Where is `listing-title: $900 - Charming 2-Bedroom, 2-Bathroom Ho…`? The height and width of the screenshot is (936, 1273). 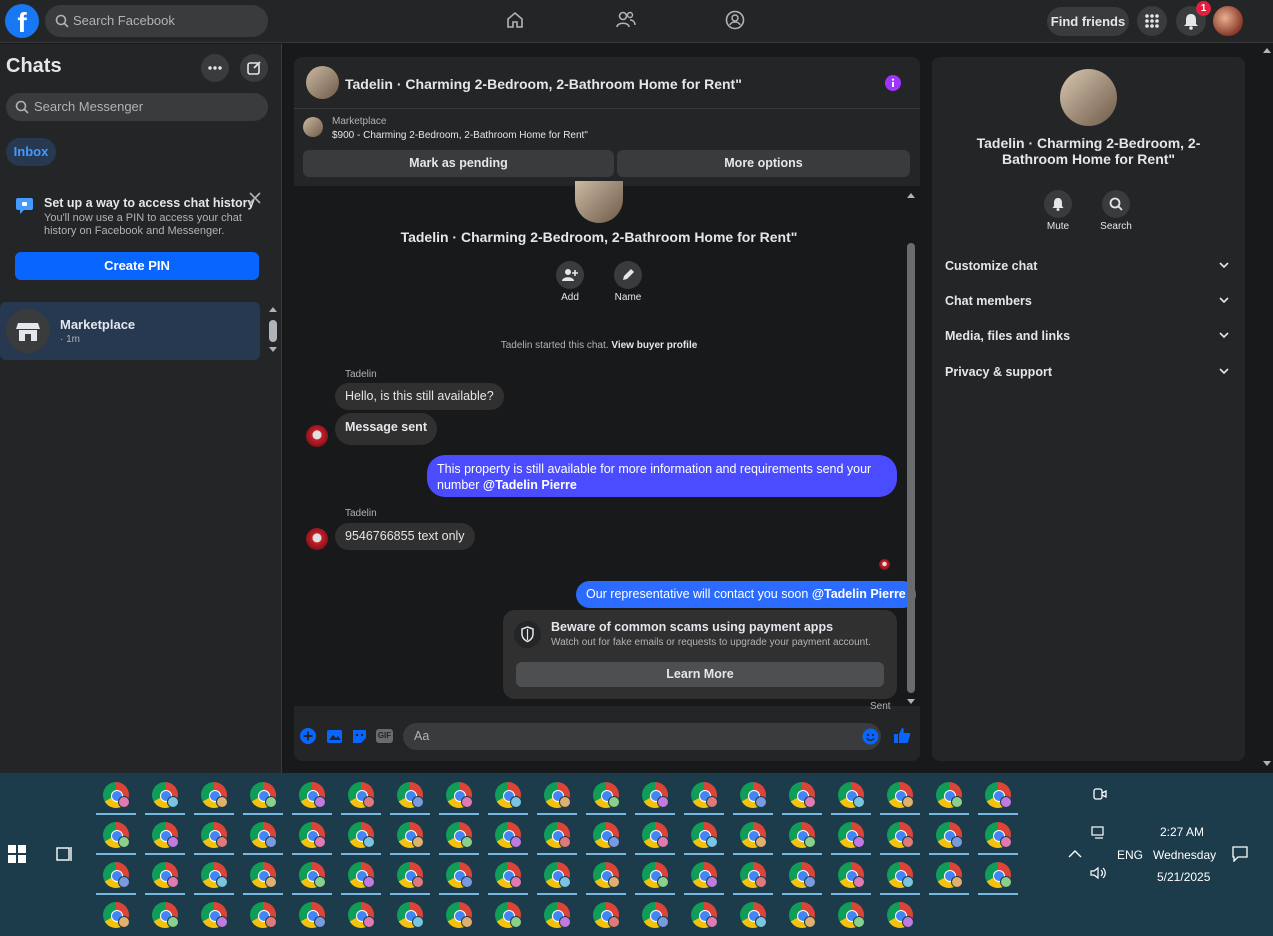
listing-title: $900 - Charming 2-Bedroom, 2-Bathroom Ho… is located at coordinates (460, 135).